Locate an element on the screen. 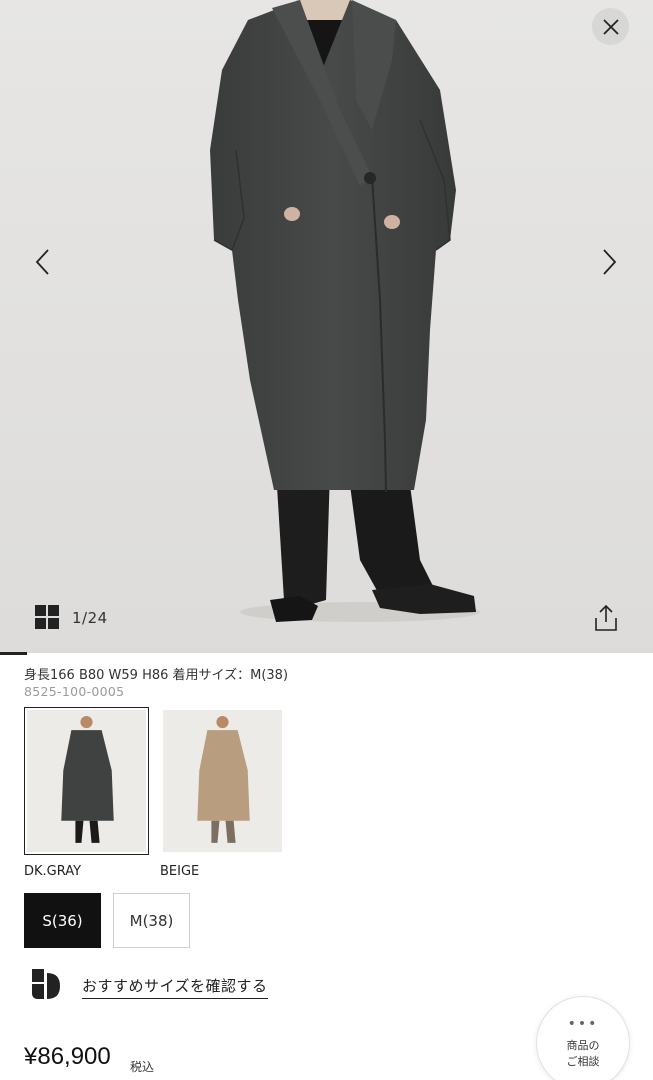  thumbnail-grid-button is located at coordinates (47, 617).